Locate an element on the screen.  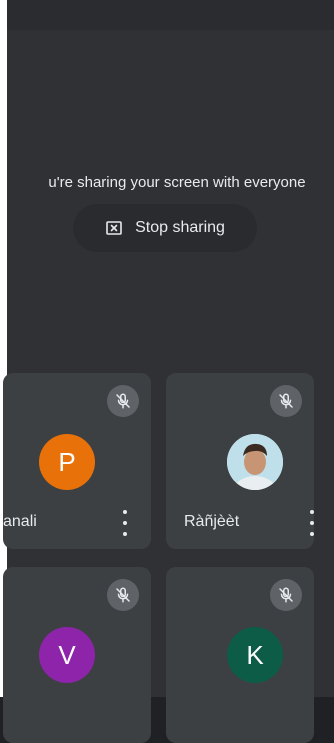
participant-tile: Ràñjèèt is located at coordinates (240, 461).